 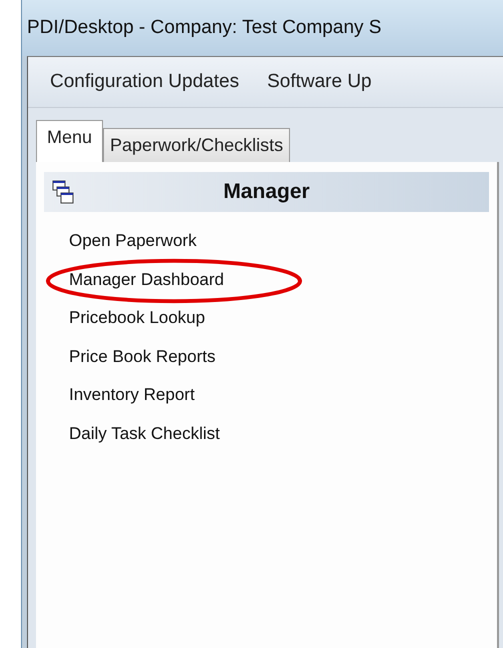 I want to click on tab: Menu, so click(x=70, y=141).